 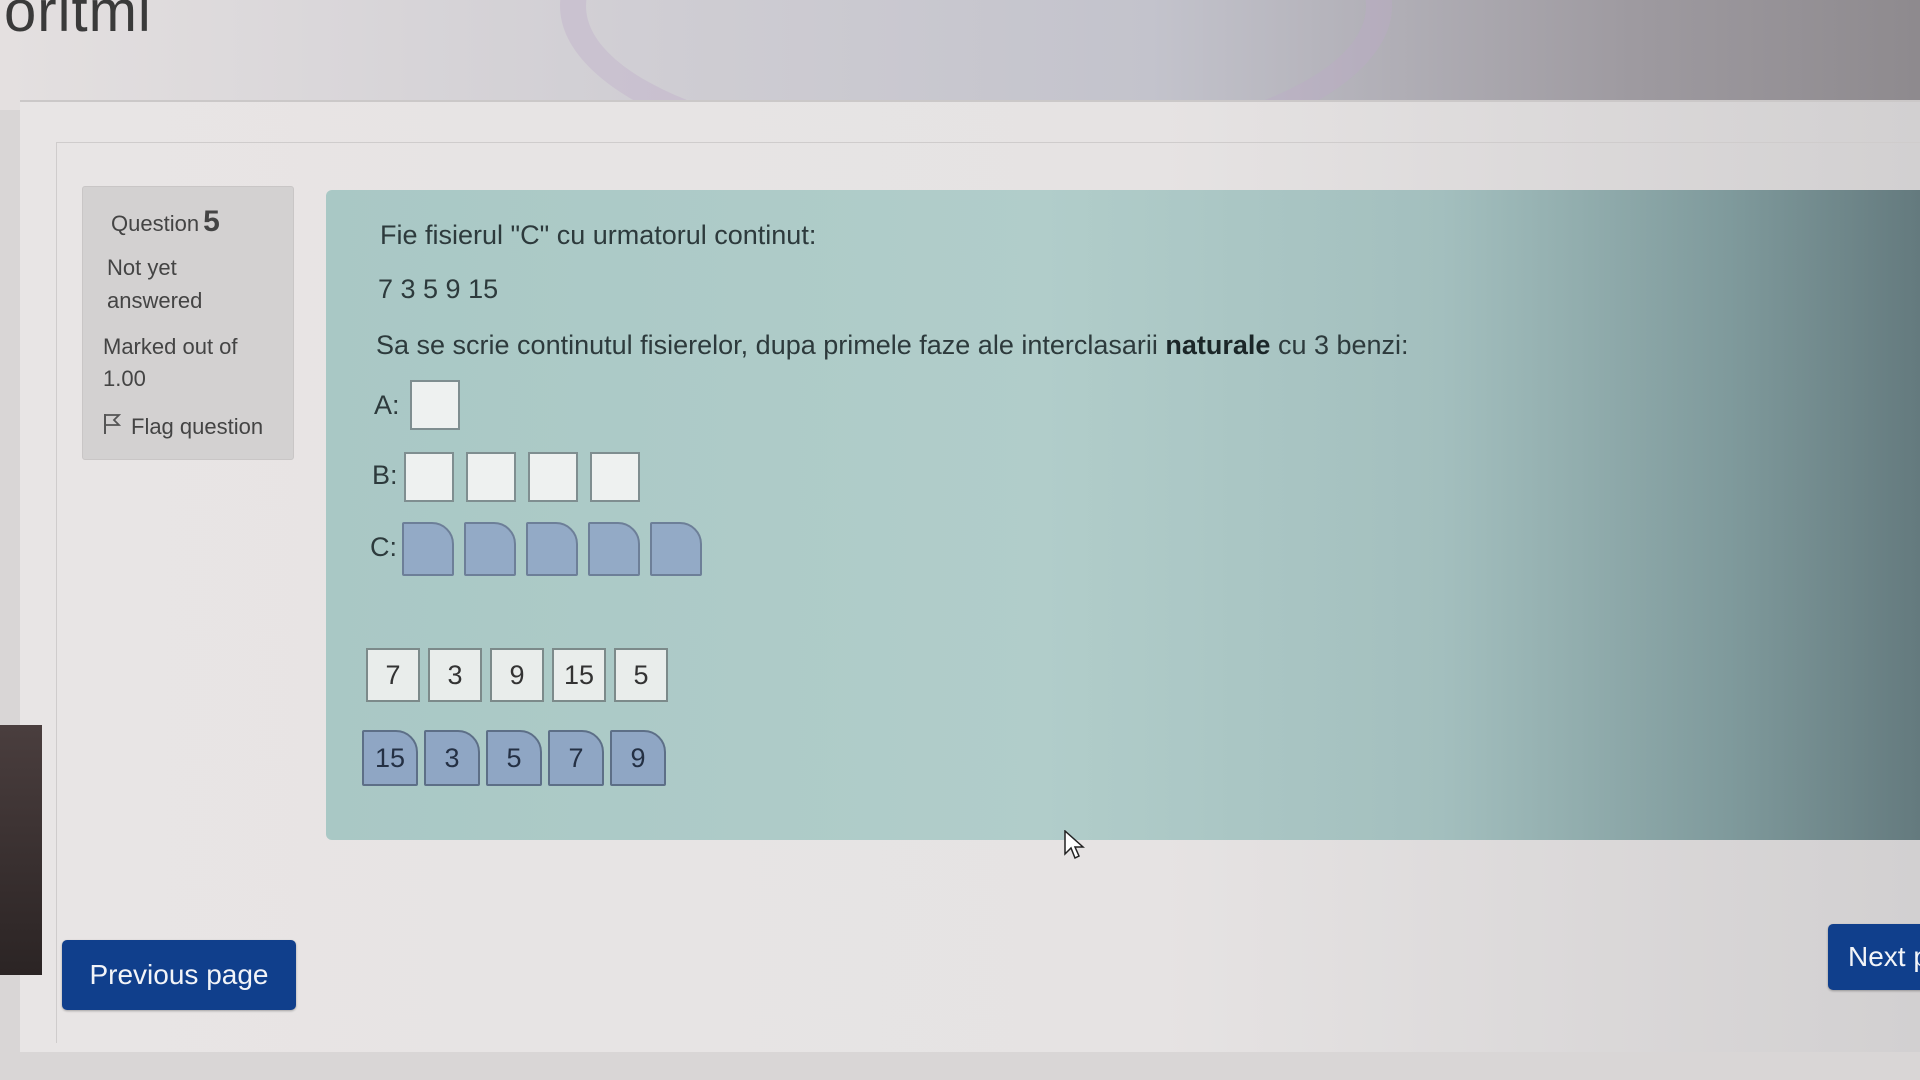 I want to click on question-word: Question, so click(x=155, y=223).